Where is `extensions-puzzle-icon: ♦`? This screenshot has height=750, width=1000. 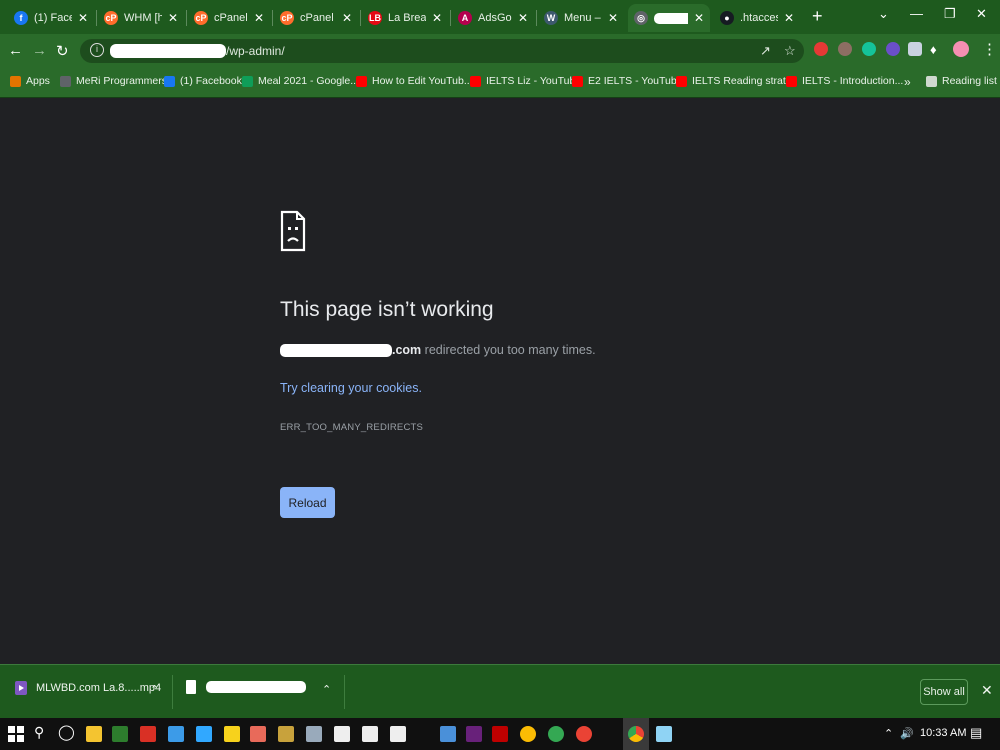 extensions-puzzle-icon: ♦ is located at coordinates (933, 49).